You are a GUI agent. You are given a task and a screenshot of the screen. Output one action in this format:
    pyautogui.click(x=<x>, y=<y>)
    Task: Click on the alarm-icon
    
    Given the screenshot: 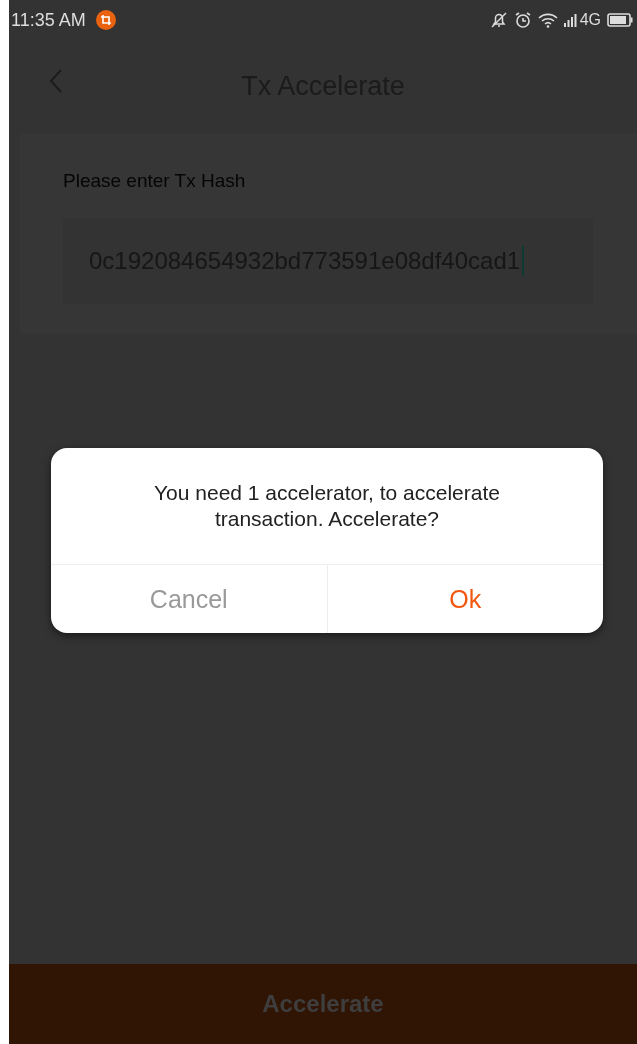 What is the action you would take?
    pyautogui.click(x=522, y=20)
    